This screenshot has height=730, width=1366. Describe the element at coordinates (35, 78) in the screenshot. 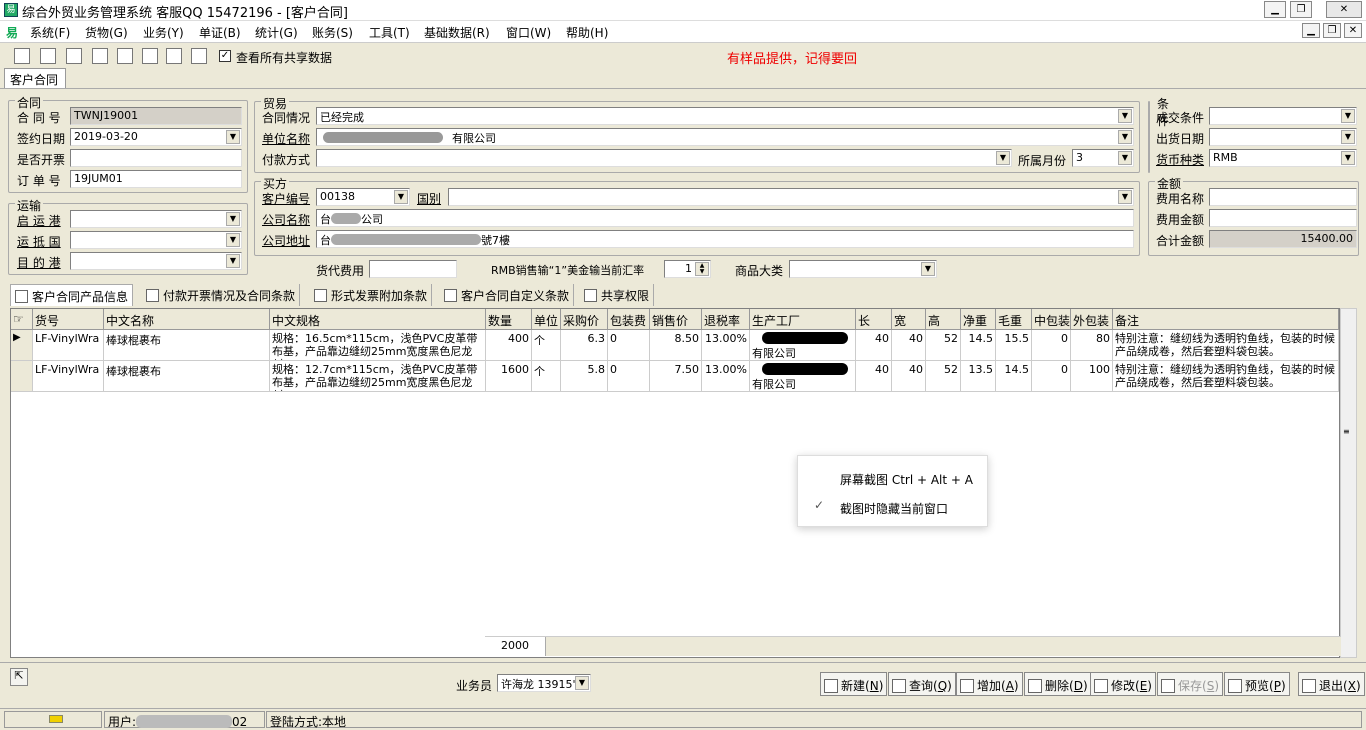

I see `tab-customer-contract: 客户合同` at that location.